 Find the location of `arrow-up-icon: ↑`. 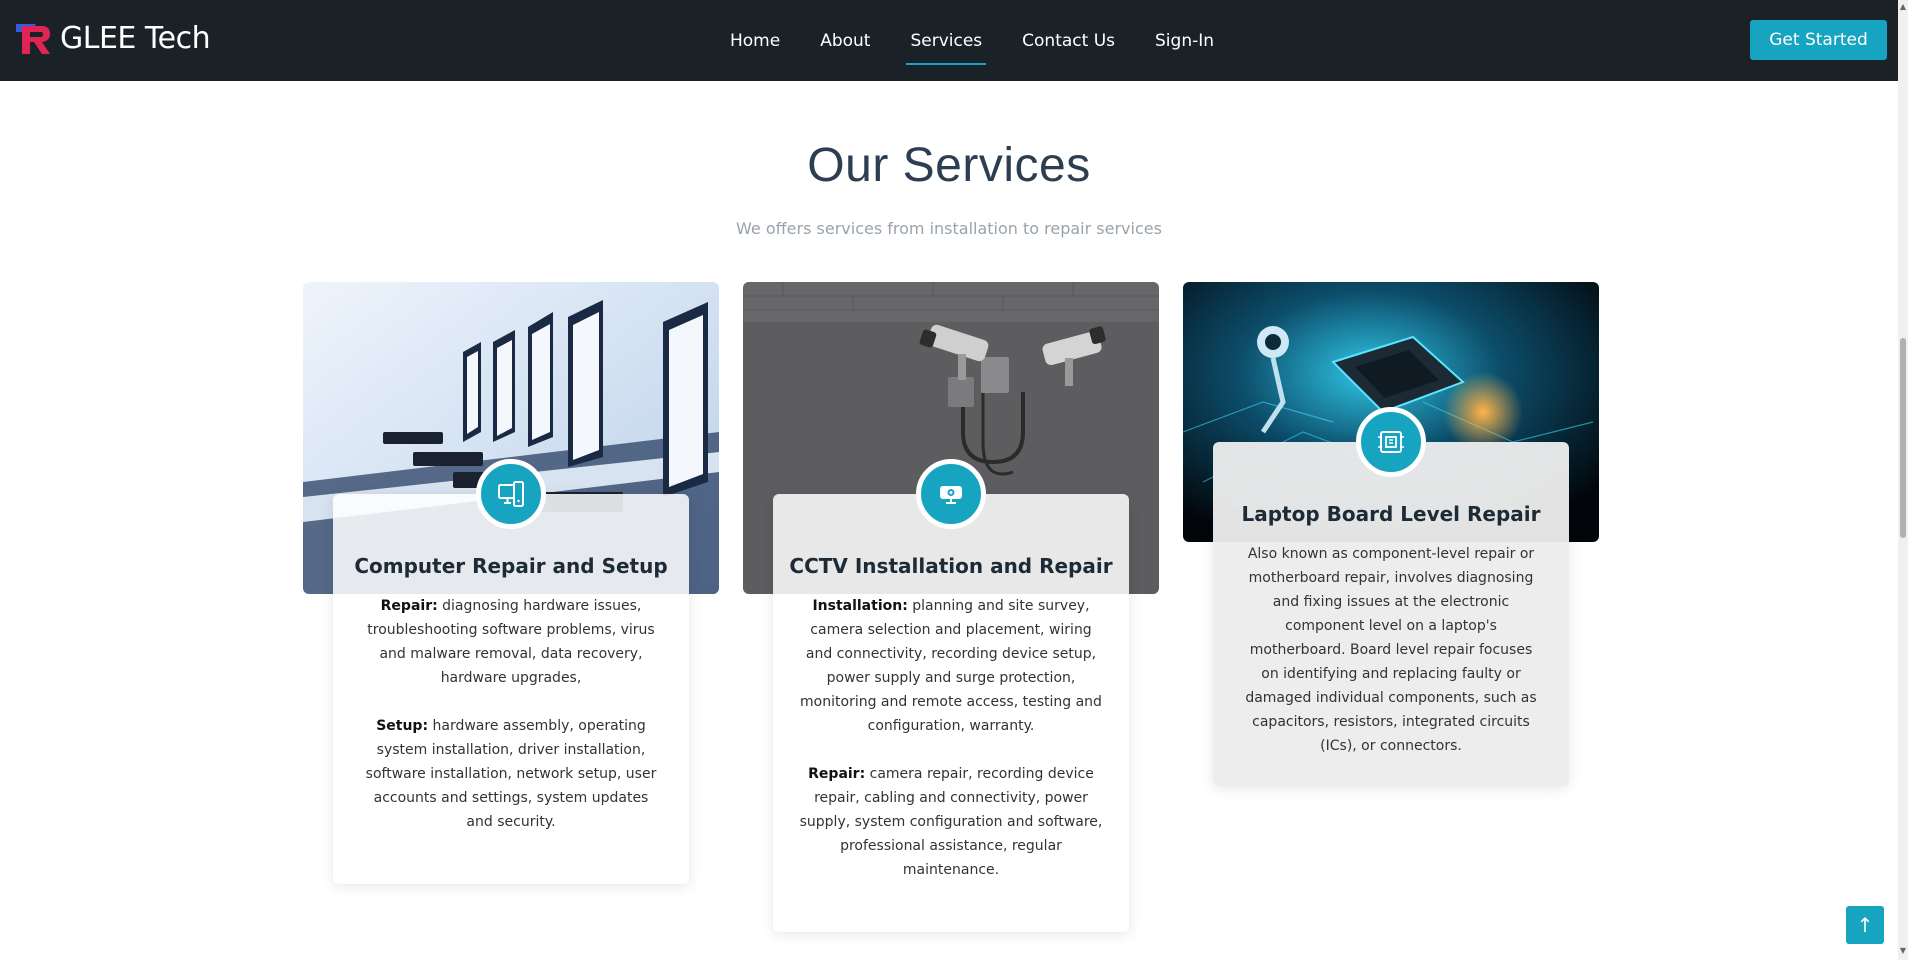

arrow-up-icon: ↑ is located at coordinates (1865, 925).